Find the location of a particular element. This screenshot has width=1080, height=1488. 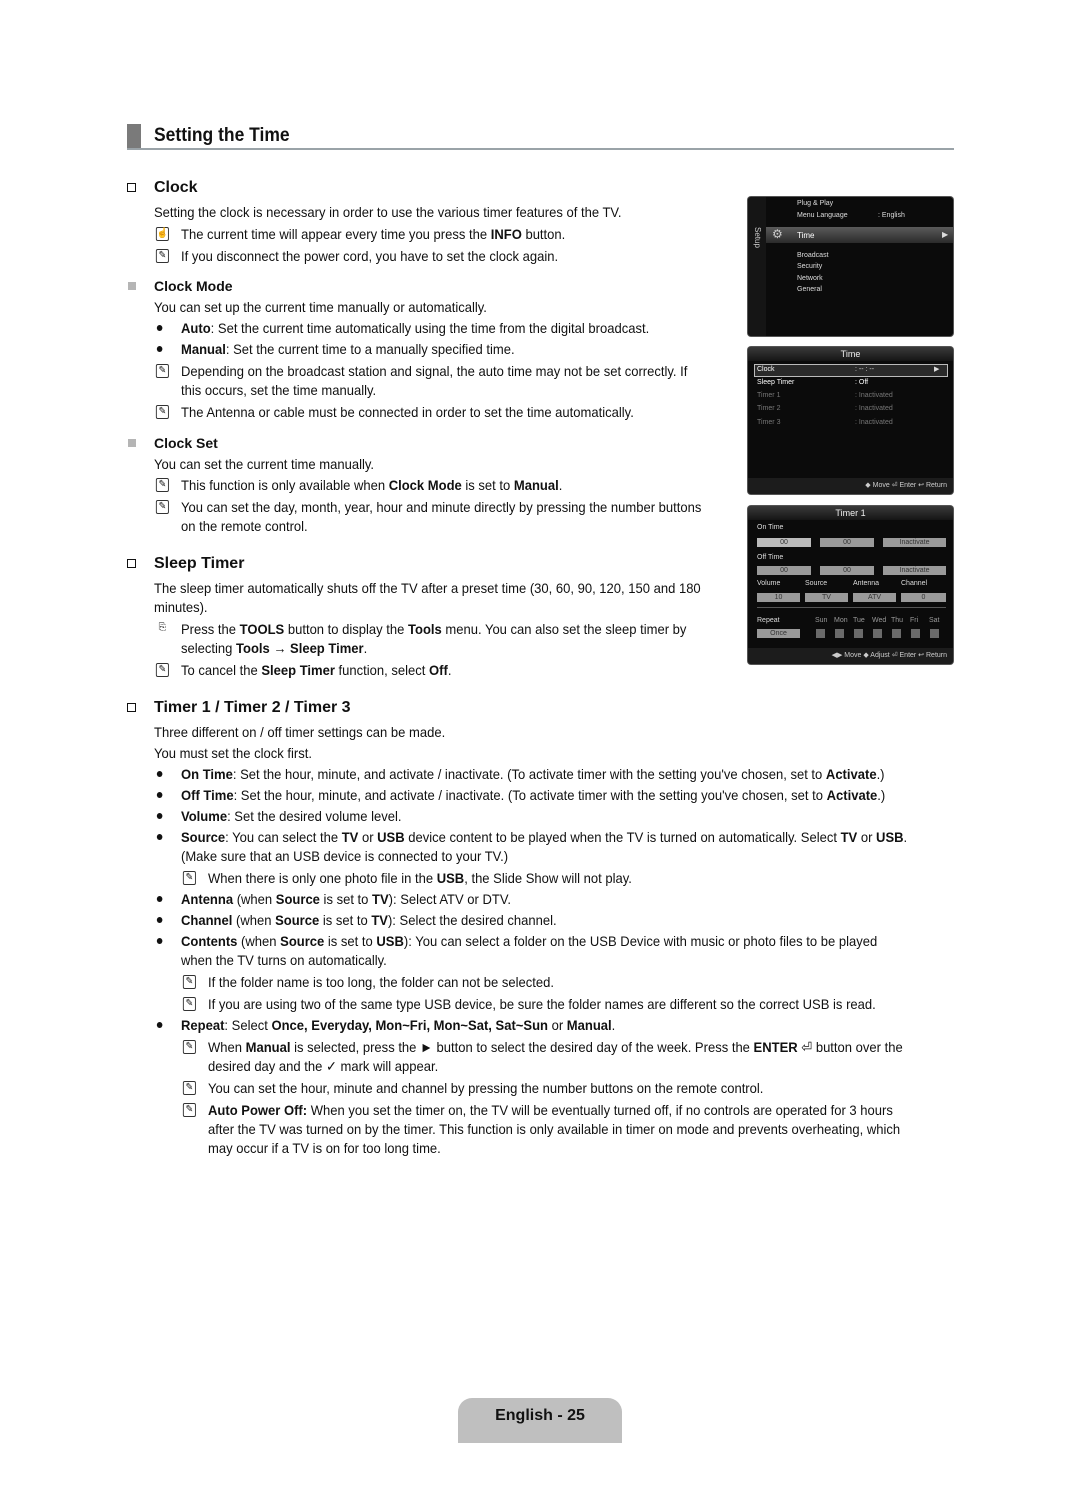

setup-item: Broadcast is located at coordinates (813, 255).